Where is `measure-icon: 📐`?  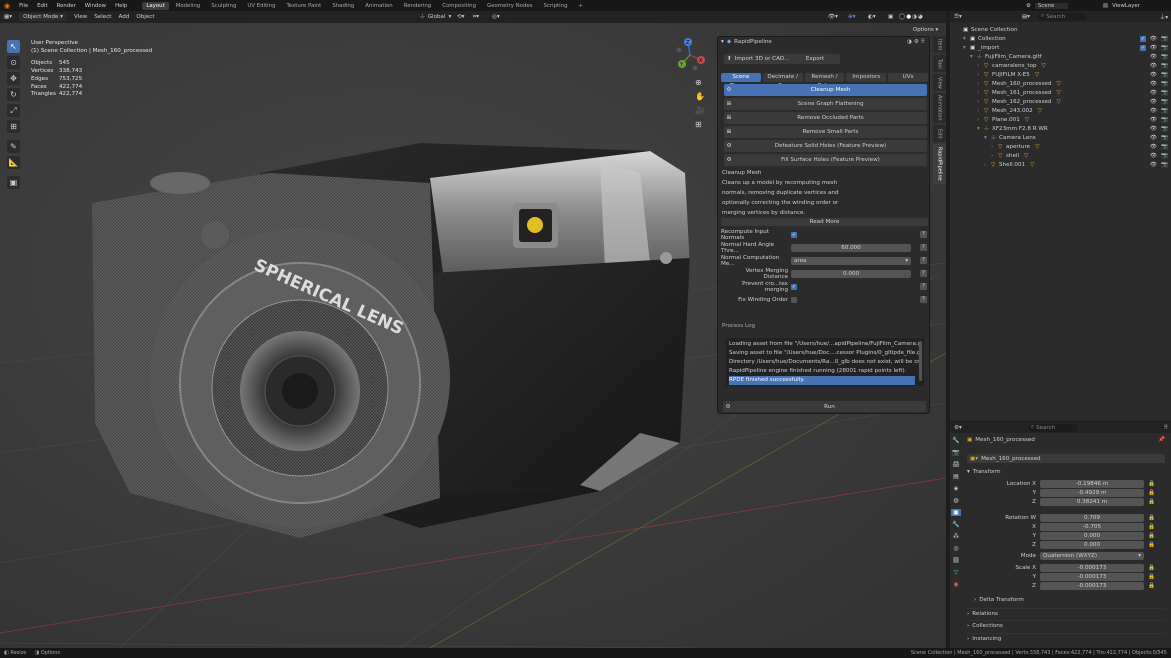 measure-icon: 📐 is located at coordinates (13, 162).